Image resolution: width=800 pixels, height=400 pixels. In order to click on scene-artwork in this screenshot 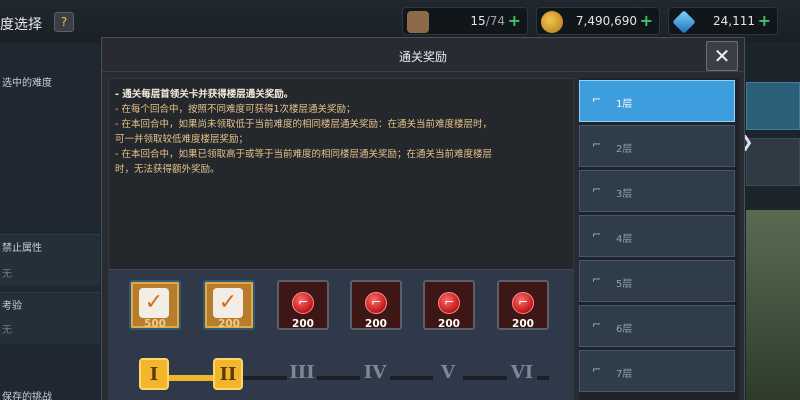, I will do `click(773, 305)`.